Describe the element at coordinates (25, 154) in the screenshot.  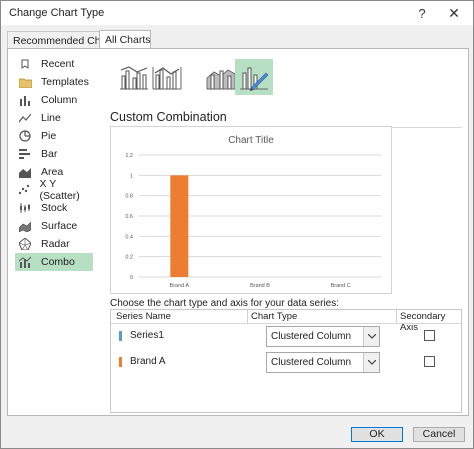
I see `bar-chart-icon` at that location.